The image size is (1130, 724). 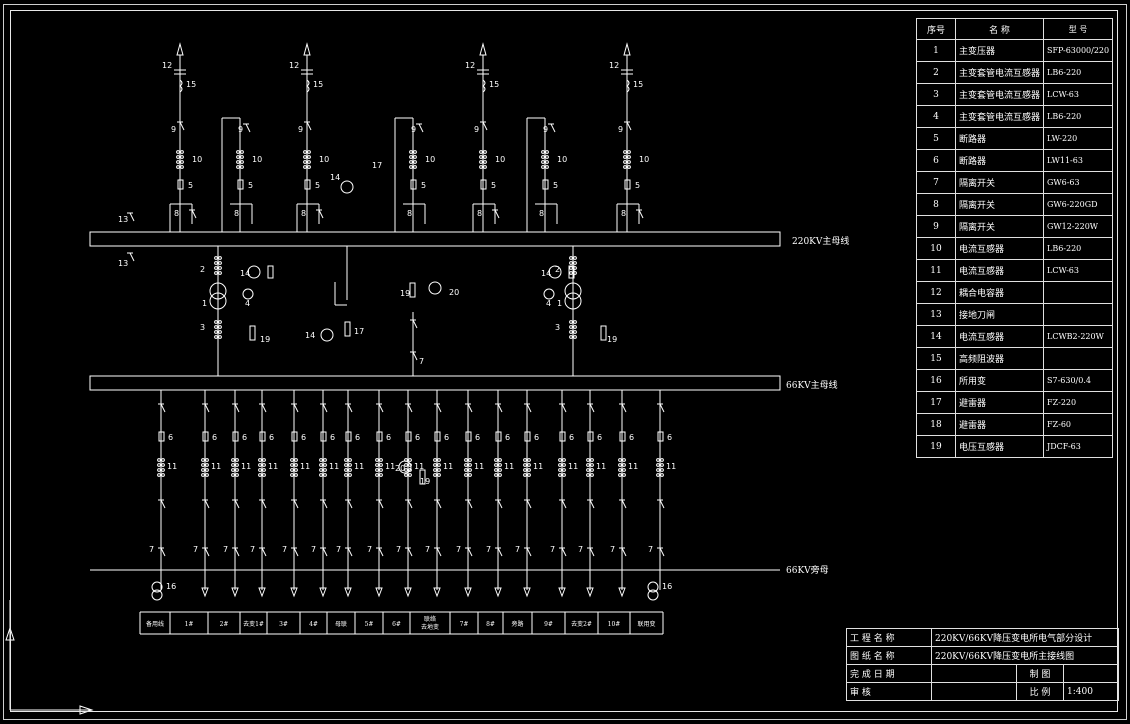 I want to click on legend-row: 12 耦合电容器, so click(x=1015, y=292).